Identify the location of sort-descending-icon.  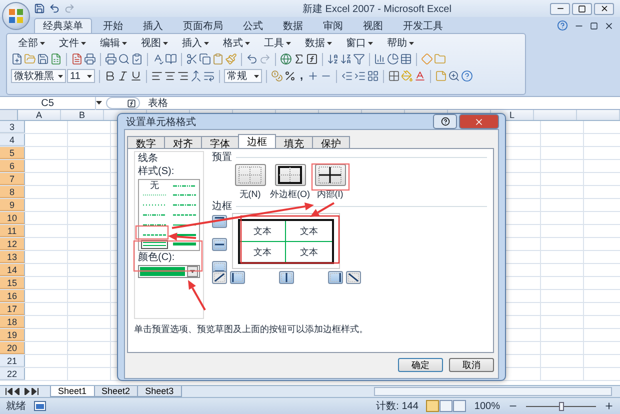
(346, 59).